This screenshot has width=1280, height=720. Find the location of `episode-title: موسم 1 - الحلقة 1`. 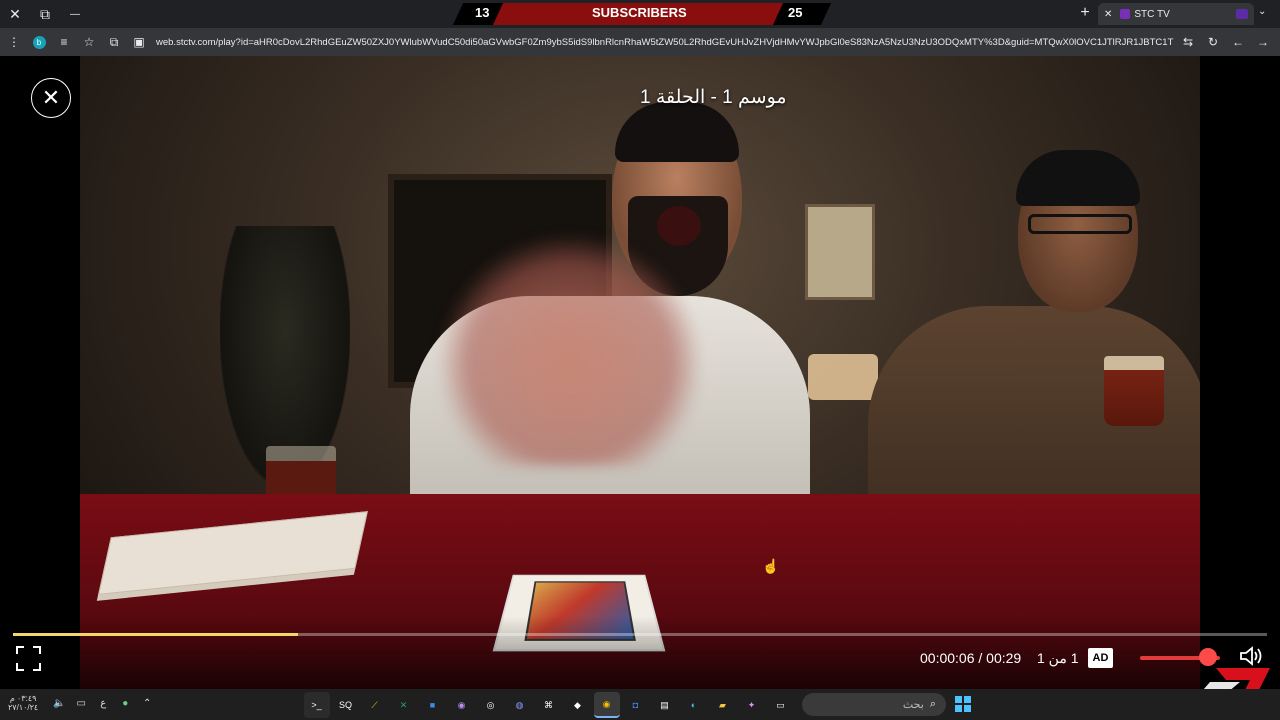

episode-title: موسم 1 - الحلقة 1 is located at coordinates (713, 97).